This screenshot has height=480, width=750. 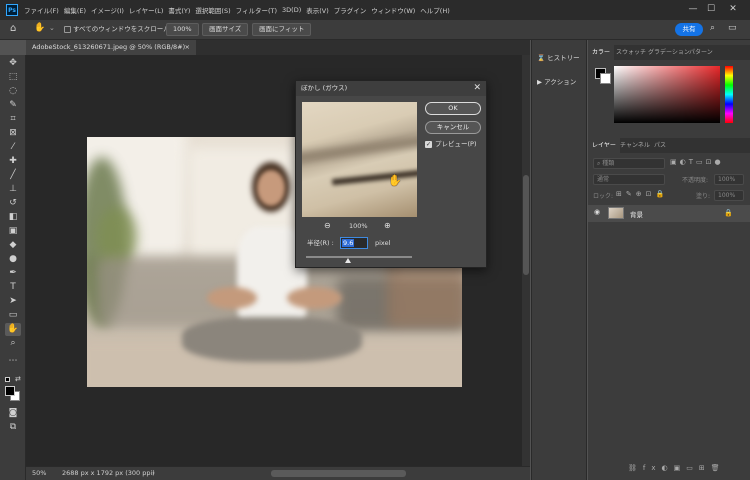 I want to click on vertical-scroll-thumb, so click(x=526, y=225).